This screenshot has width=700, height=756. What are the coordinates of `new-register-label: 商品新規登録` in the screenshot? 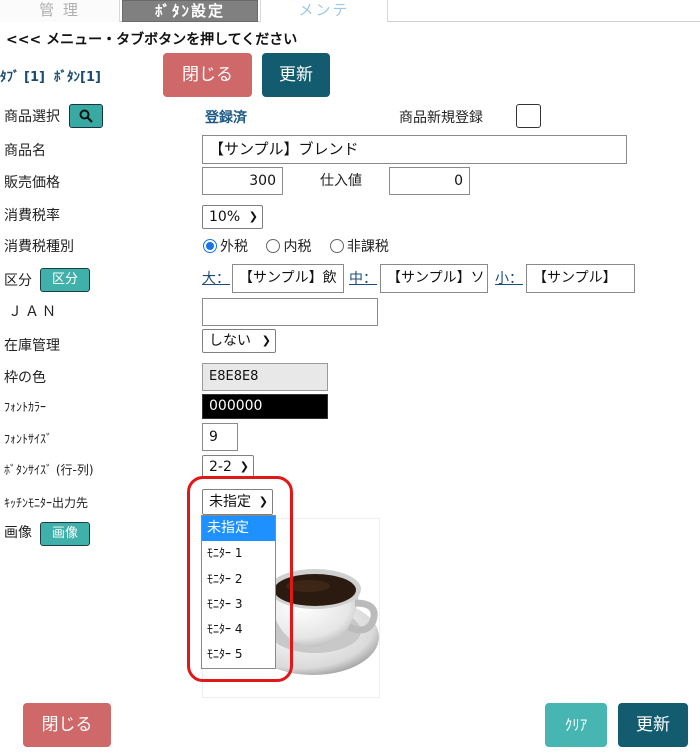 It's located at (441, 118).